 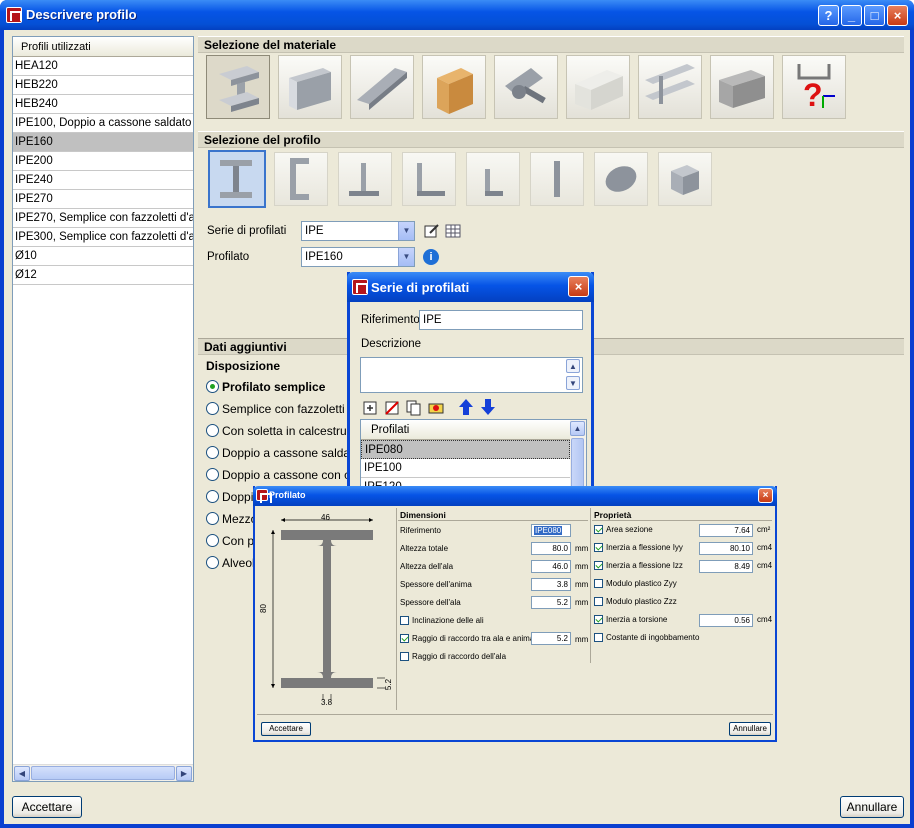 What do you see at coordinates (493, 179) in the screenshot?
I see `small-l-profile-button` at bounding box center [493, 179].